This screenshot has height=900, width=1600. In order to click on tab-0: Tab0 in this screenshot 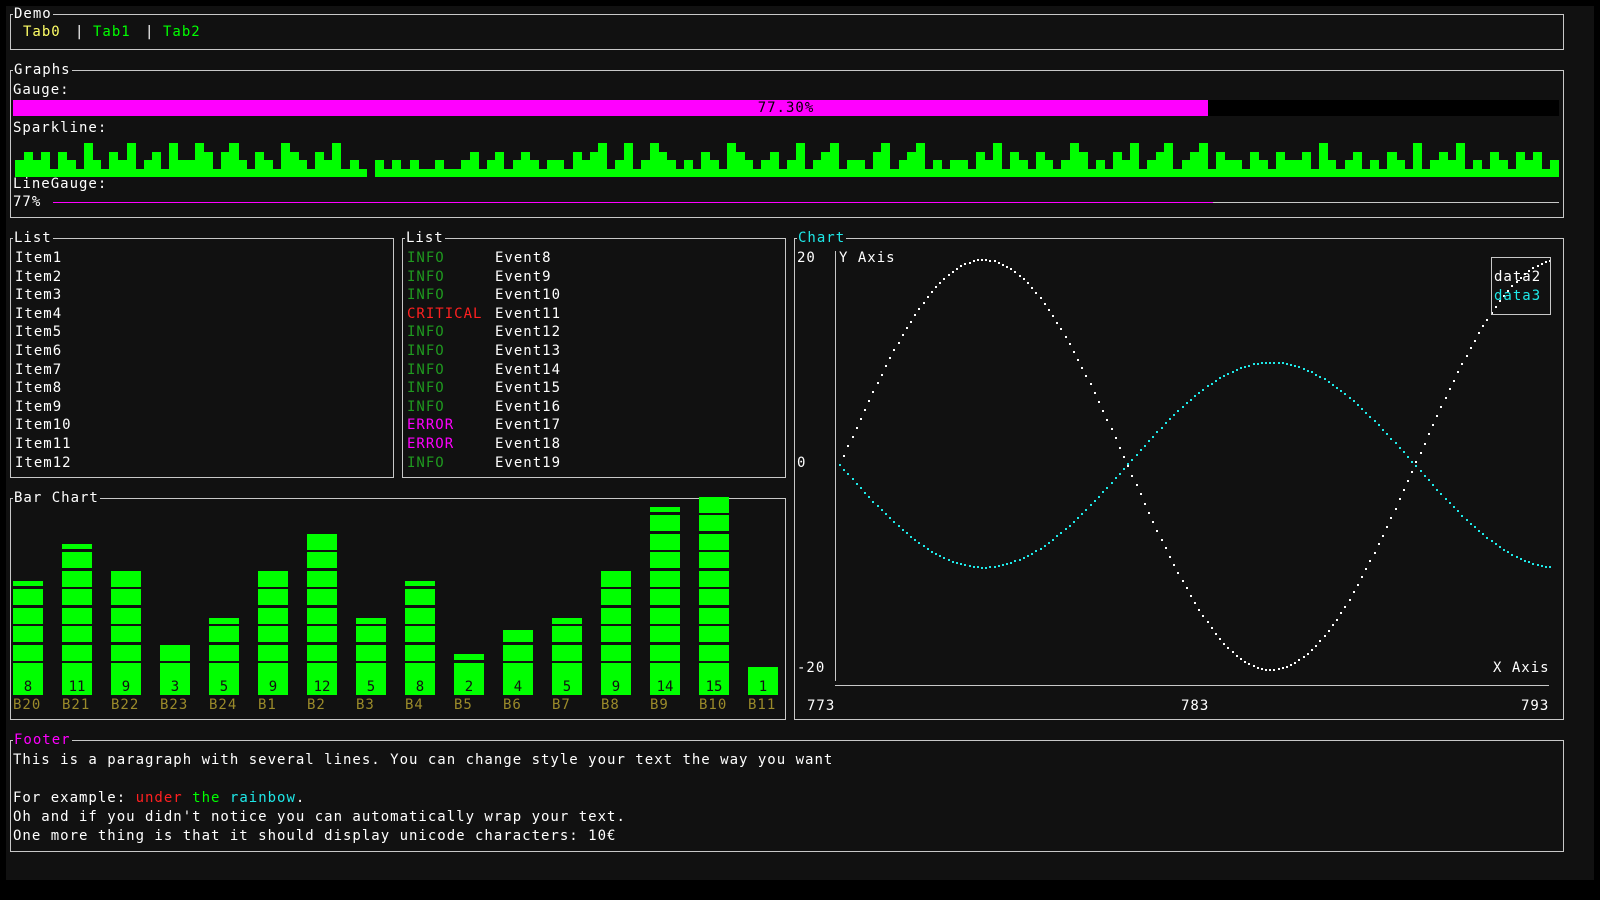, I will do `click(42, 32)`.